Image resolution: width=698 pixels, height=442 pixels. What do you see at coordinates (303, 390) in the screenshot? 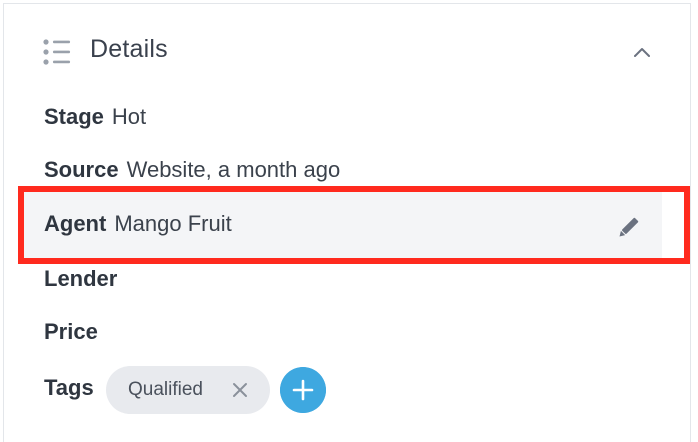
I see `add-tag-button` at bounding box center [303, 390].